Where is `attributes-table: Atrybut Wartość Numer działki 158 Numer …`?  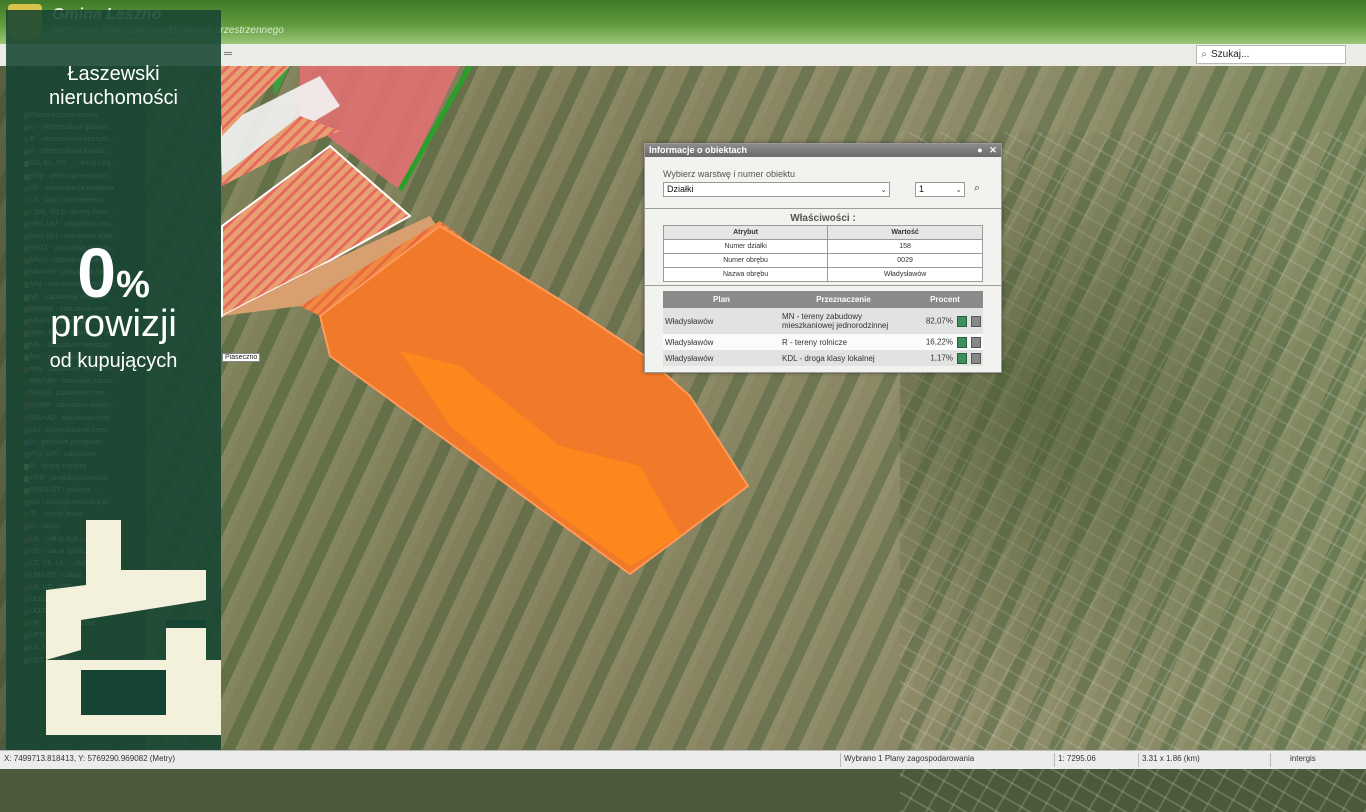 attributes-table: Atrybut Wartość Numer działki 158 Numer … is located at coordinates (822, 253).